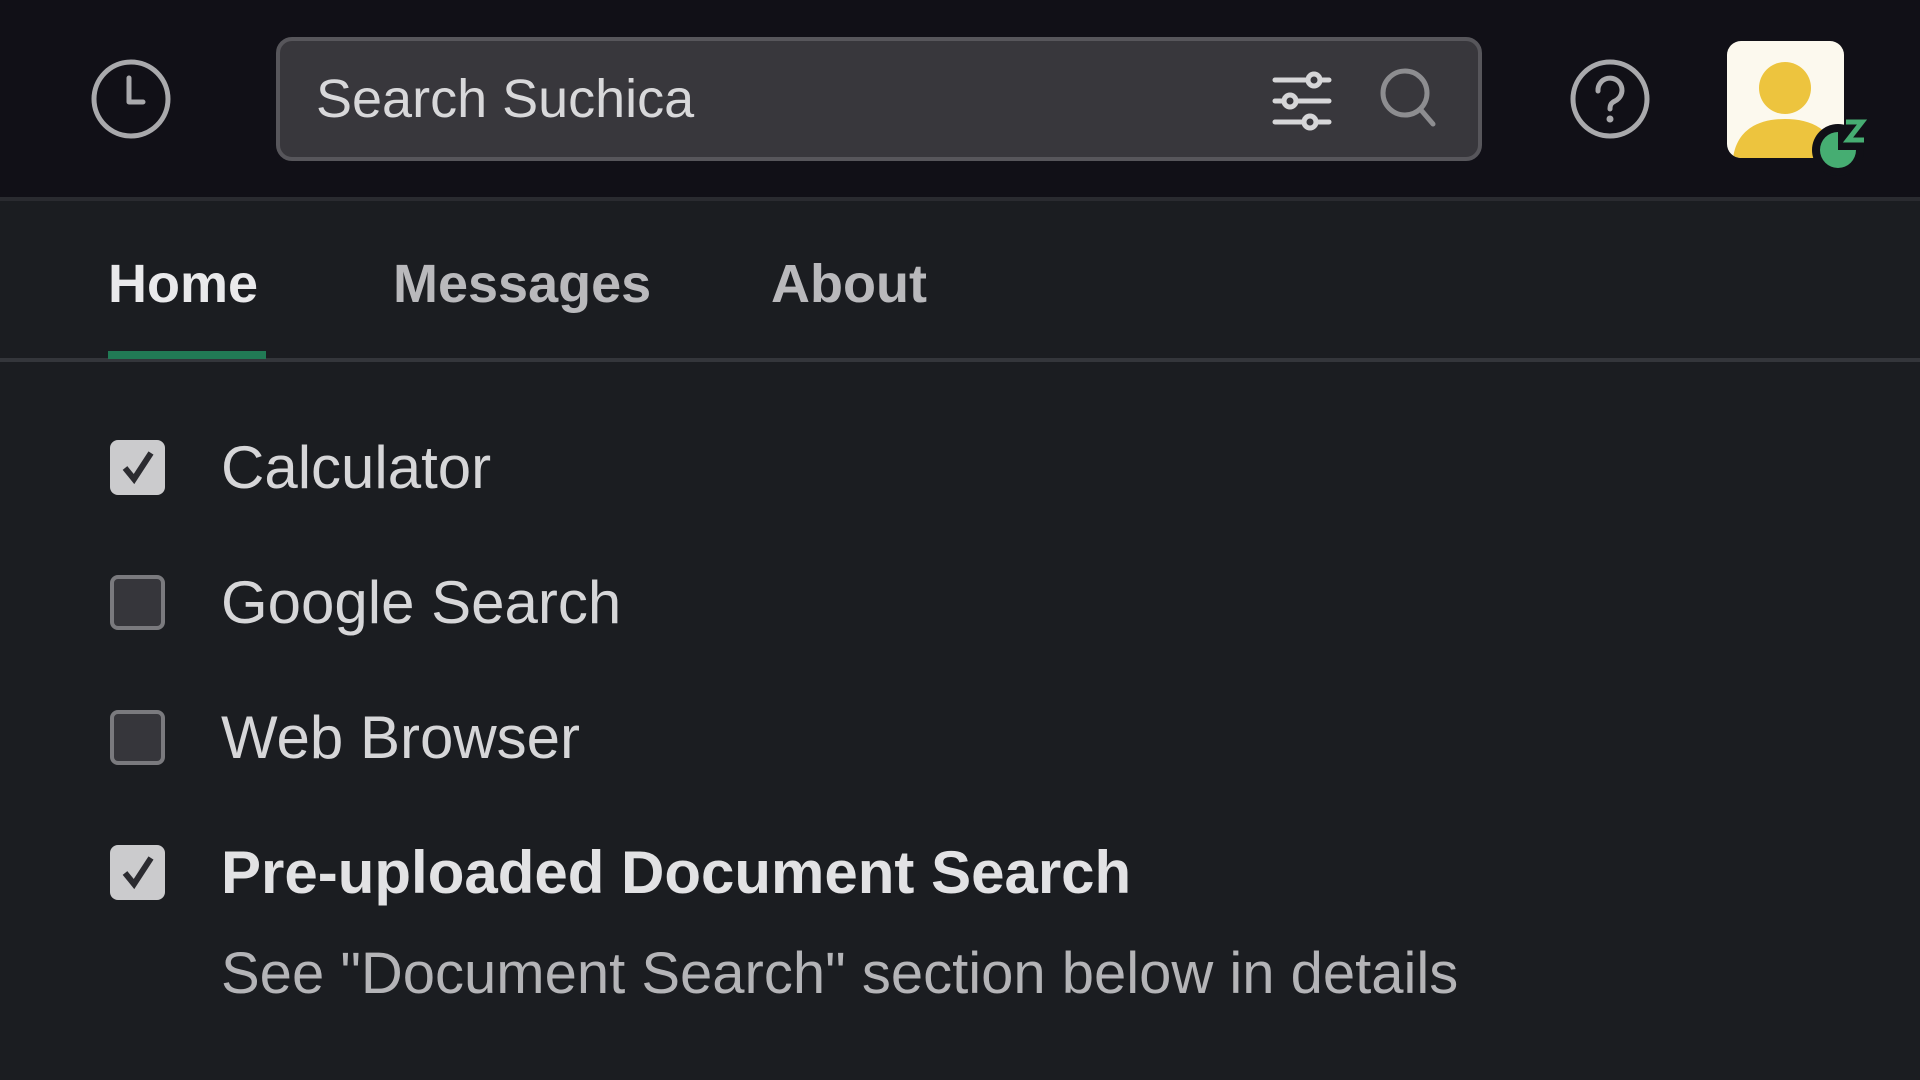 This screenshot has height=1080, width=1920. I want to click on question-circle-icon, so click(1610, 99).